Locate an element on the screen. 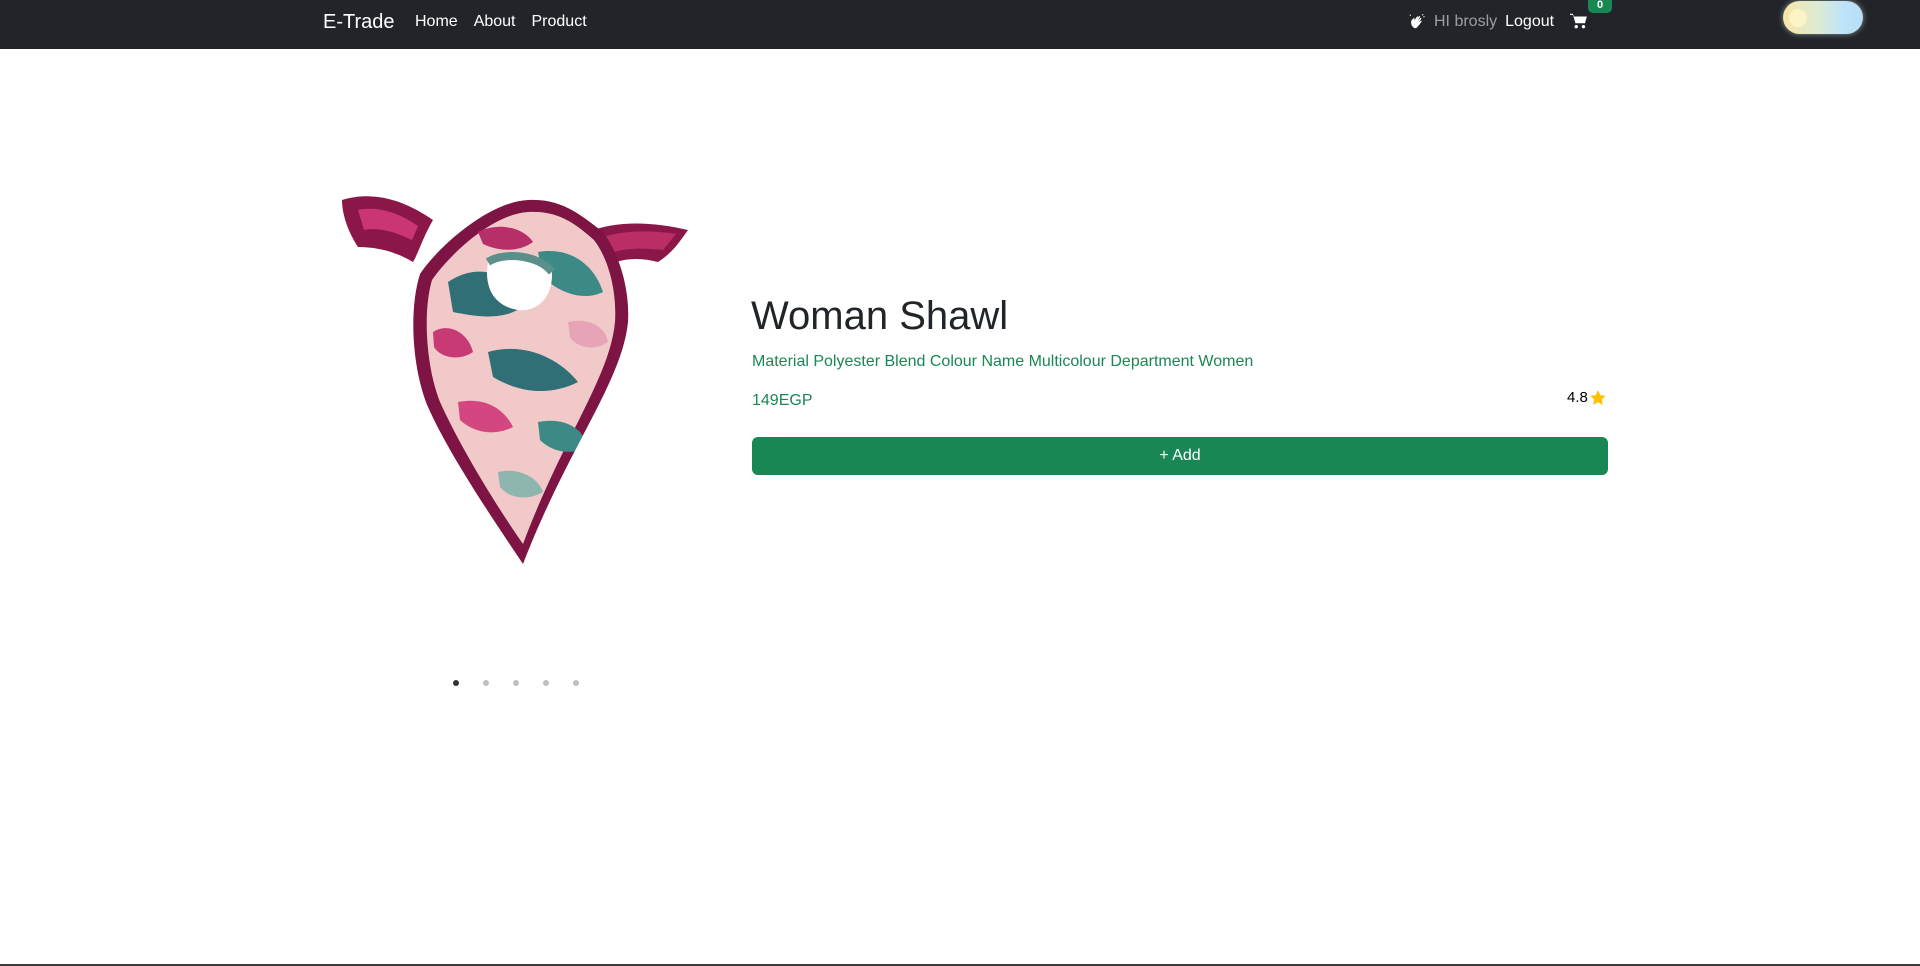  cart-count-badge: 0 is located at coordinates (1600, 6).